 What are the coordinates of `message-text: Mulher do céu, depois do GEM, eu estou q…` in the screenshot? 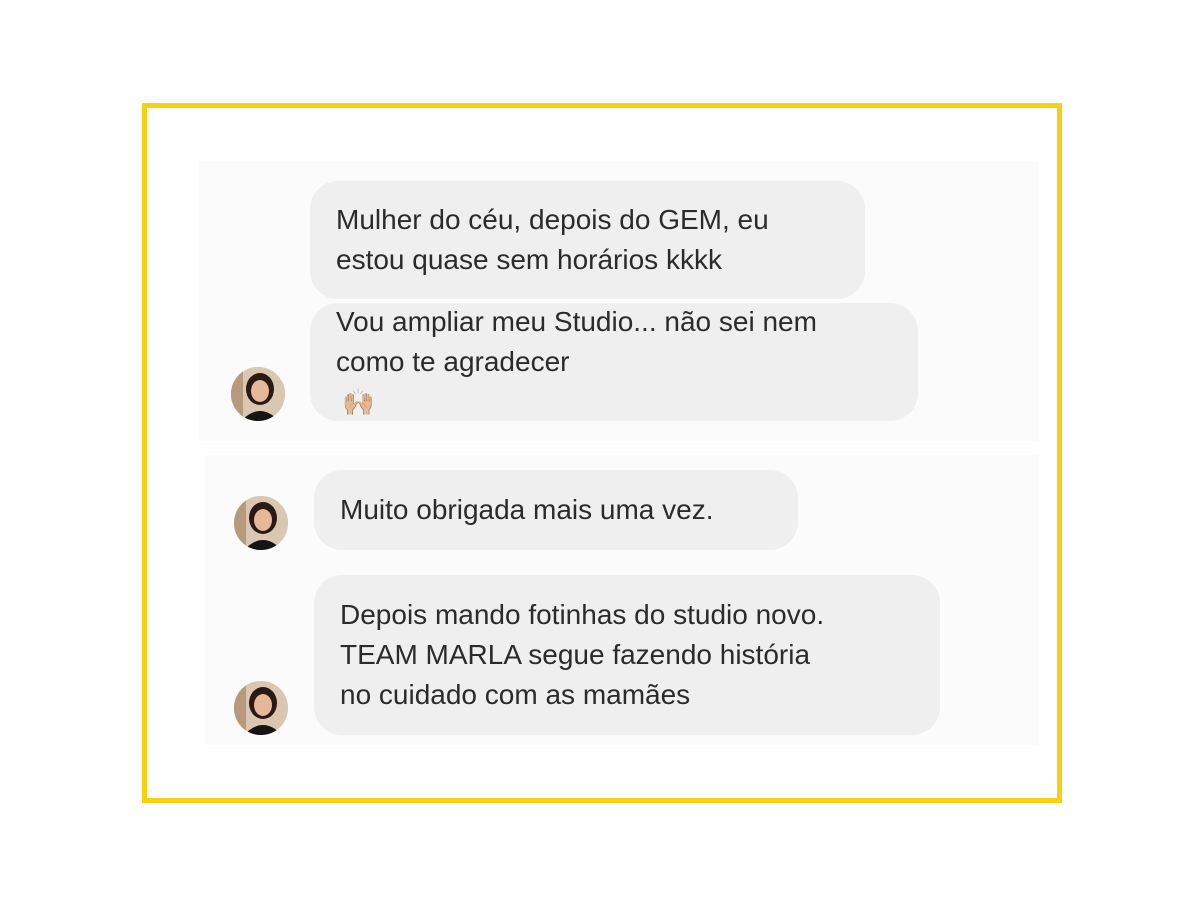 It's located at (552, 239).